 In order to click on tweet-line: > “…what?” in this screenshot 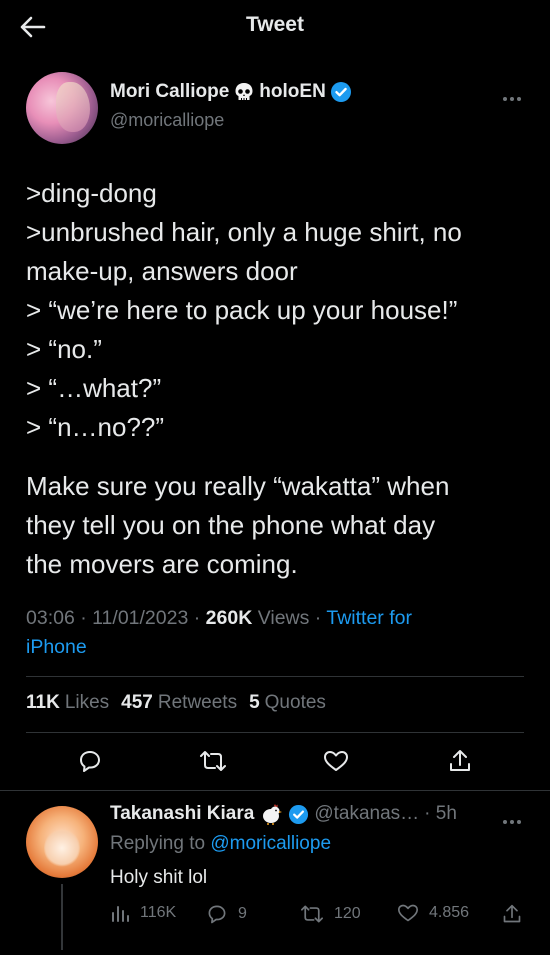, I will do `click(94, 388)`.